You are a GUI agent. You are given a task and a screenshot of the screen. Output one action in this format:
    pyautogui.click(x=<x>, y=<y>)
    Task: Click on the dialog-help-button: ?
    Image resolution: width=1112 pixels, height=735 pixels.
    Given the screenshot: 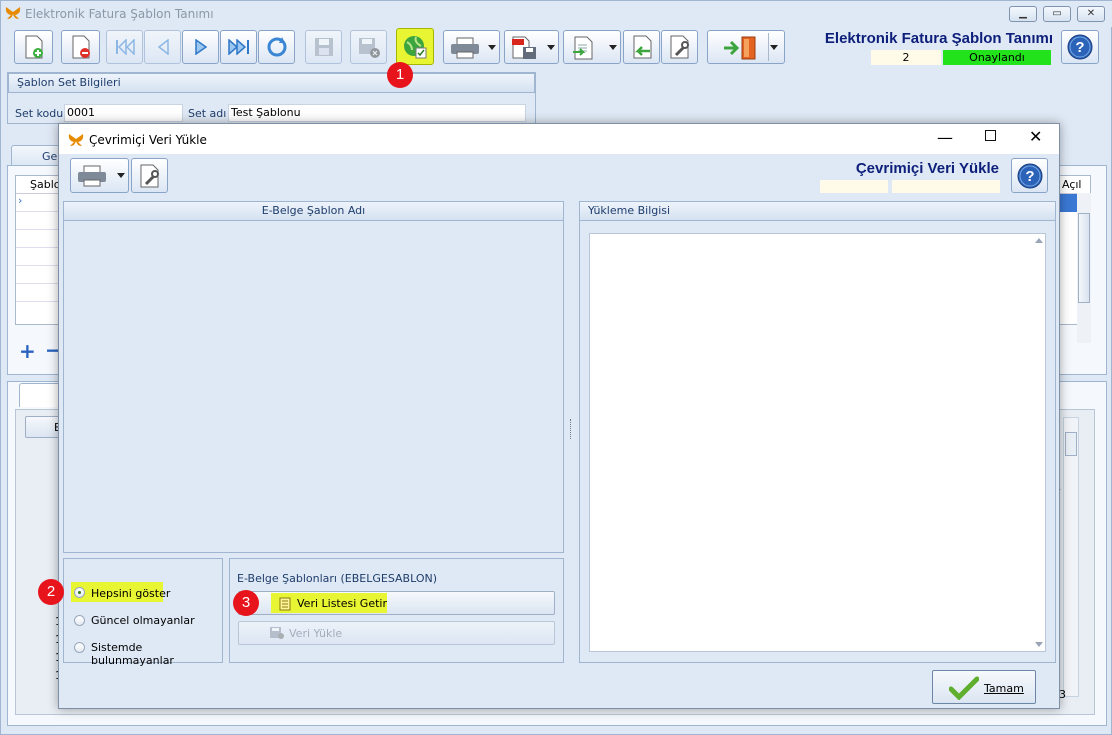 What is the action you would take?
    pyautogui.click(x=1029, y=175)
    